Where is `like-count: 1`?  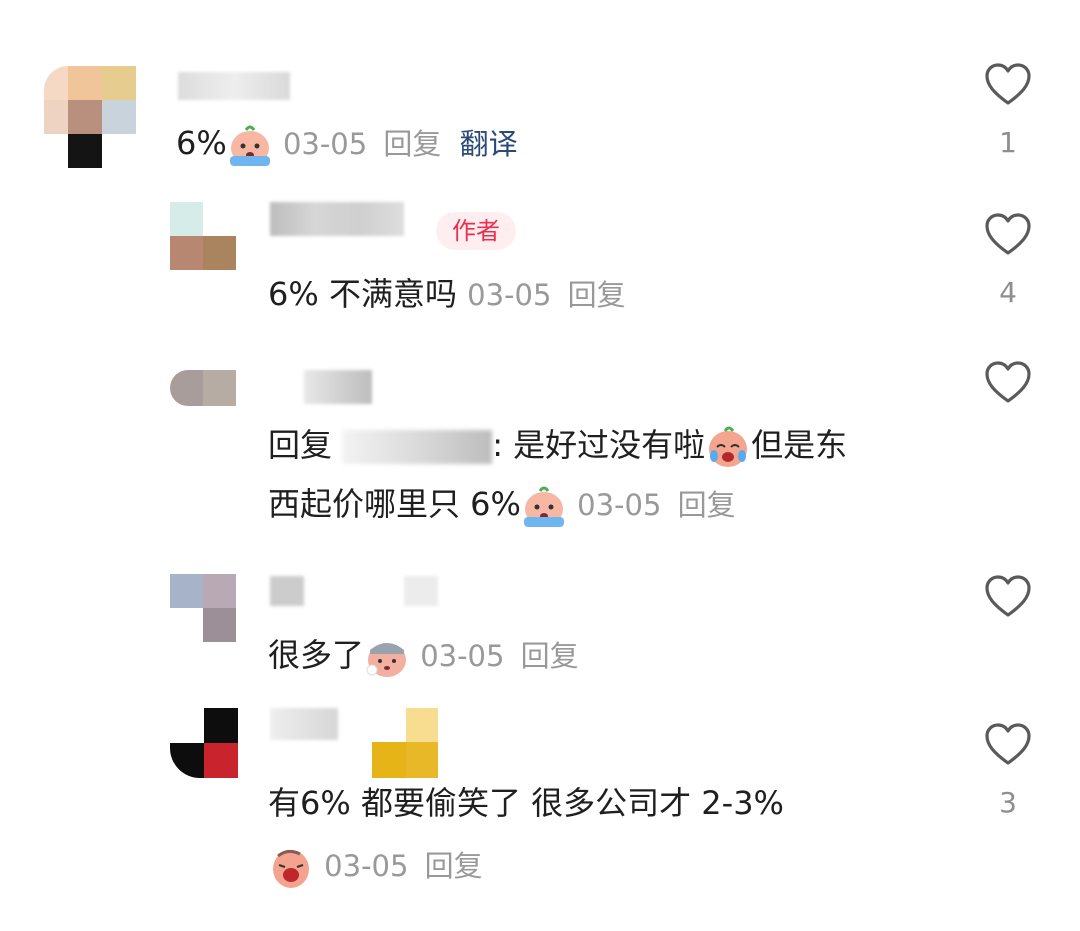
like-count: 1 is located at coordinates (1008, 142).